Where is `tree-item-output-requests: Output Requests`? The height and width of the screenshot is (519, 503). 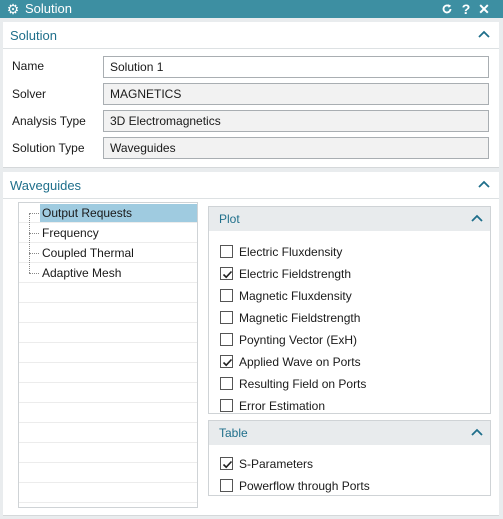
tree-item-output-requests: Output Requests is located at coordinates (118, 213).